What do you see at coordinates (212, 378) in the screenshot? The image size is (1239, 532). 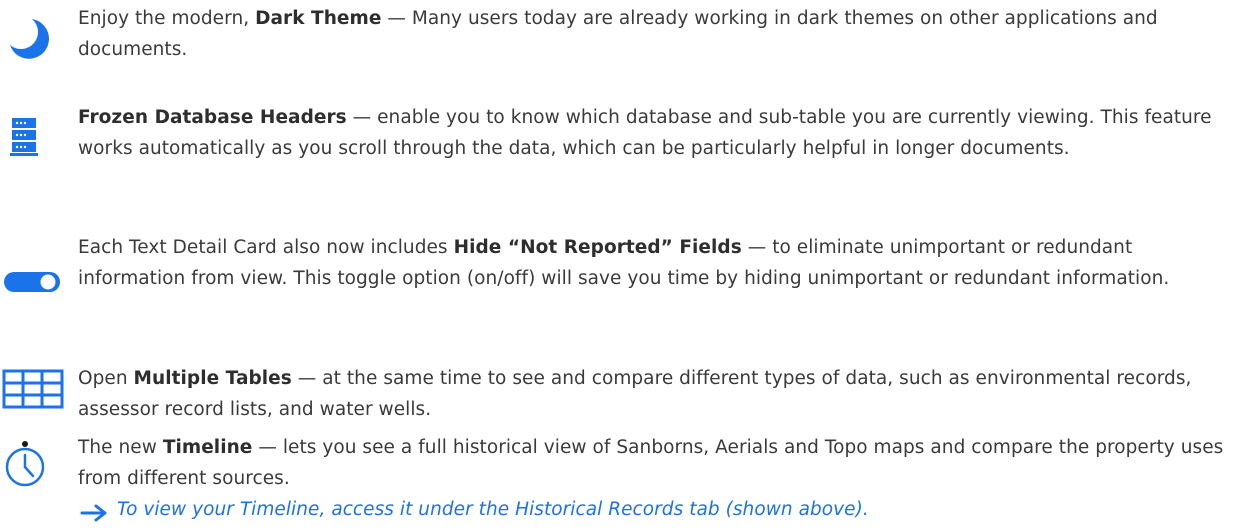 I see `feature-title: Multiple Tables` at bounding box center [212, 378].